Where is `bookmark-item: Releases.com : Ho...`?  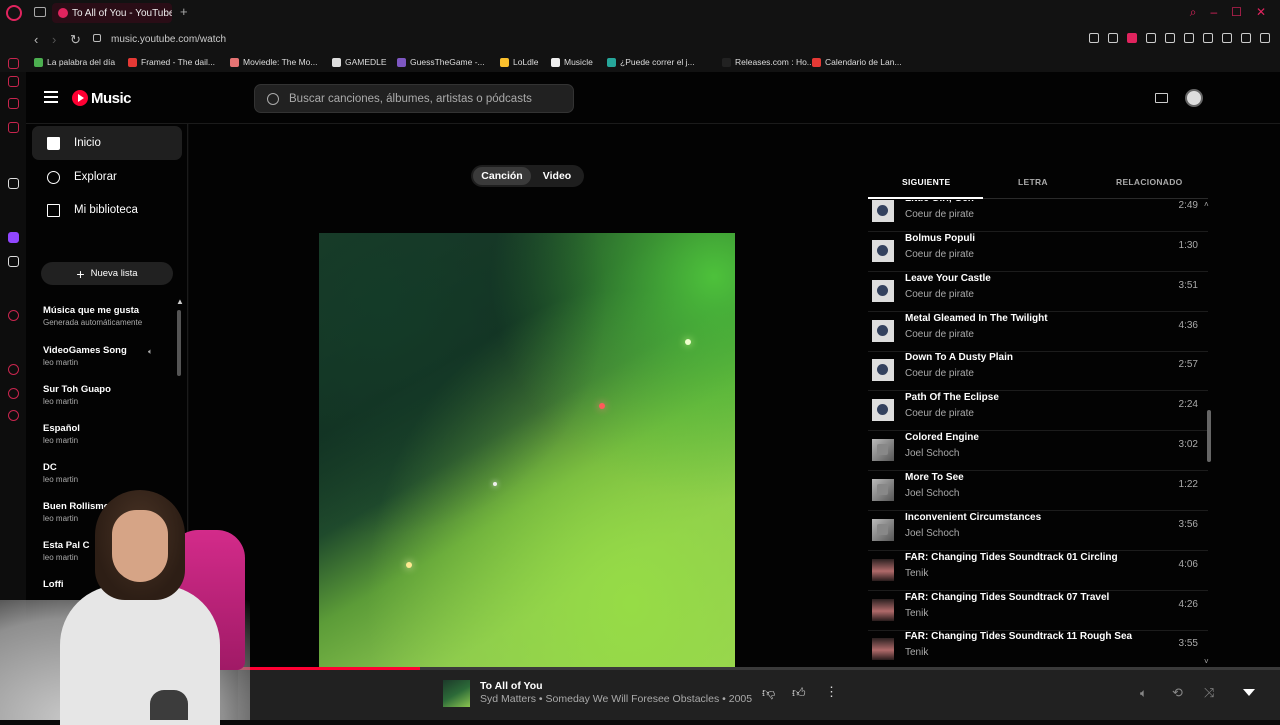
bookmark-item: Releases.com : Ho... is located at coordinates (768, 62).